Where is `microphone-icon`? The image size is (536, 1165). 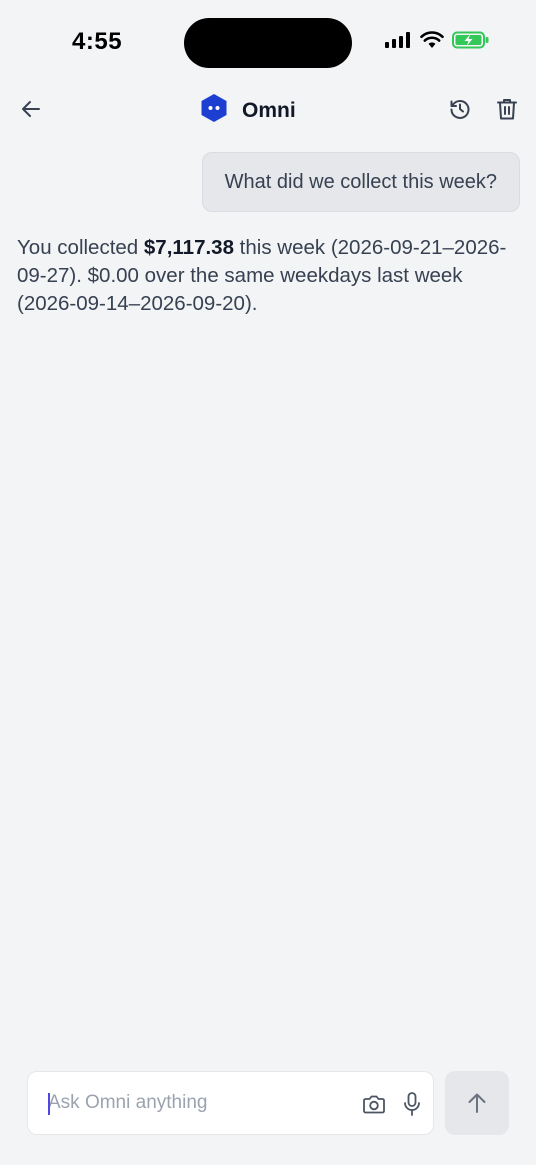 microphone-icon is located at coordinates (412, 1104).